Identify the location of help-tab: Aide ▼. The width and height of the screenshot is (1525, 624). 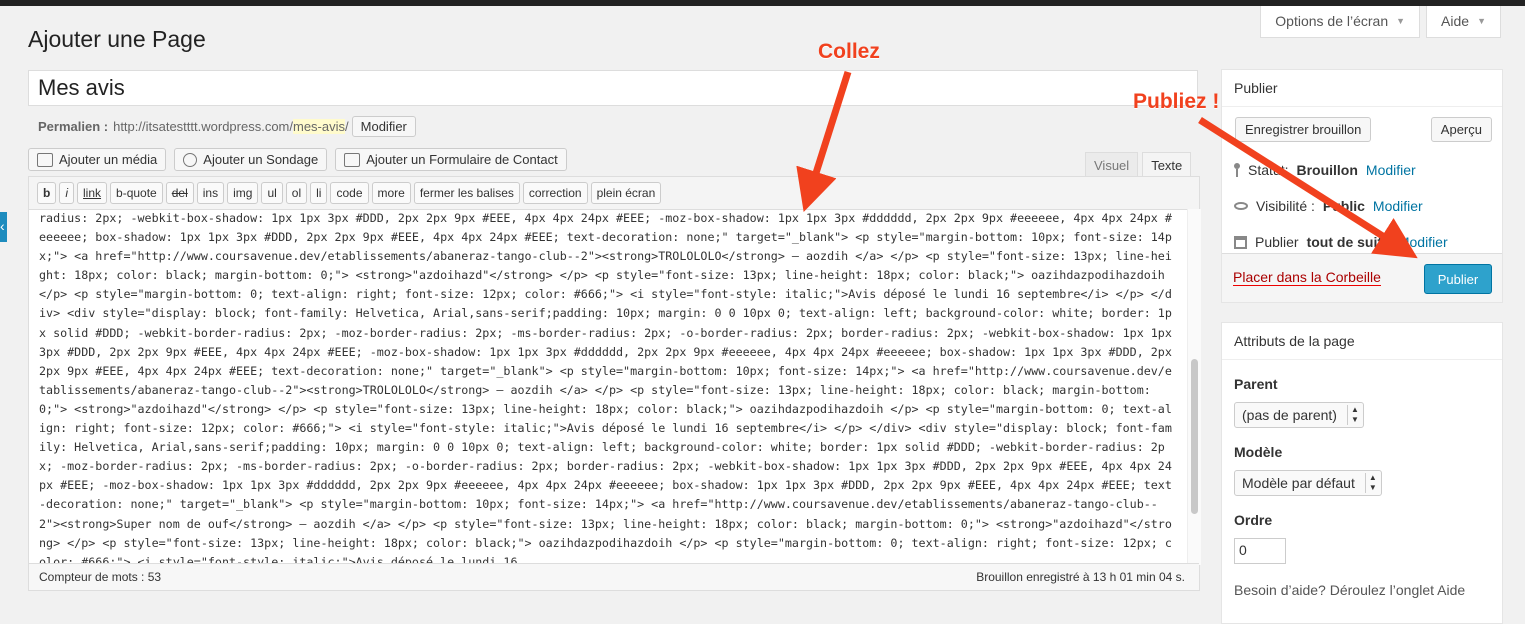
(1463, 22).